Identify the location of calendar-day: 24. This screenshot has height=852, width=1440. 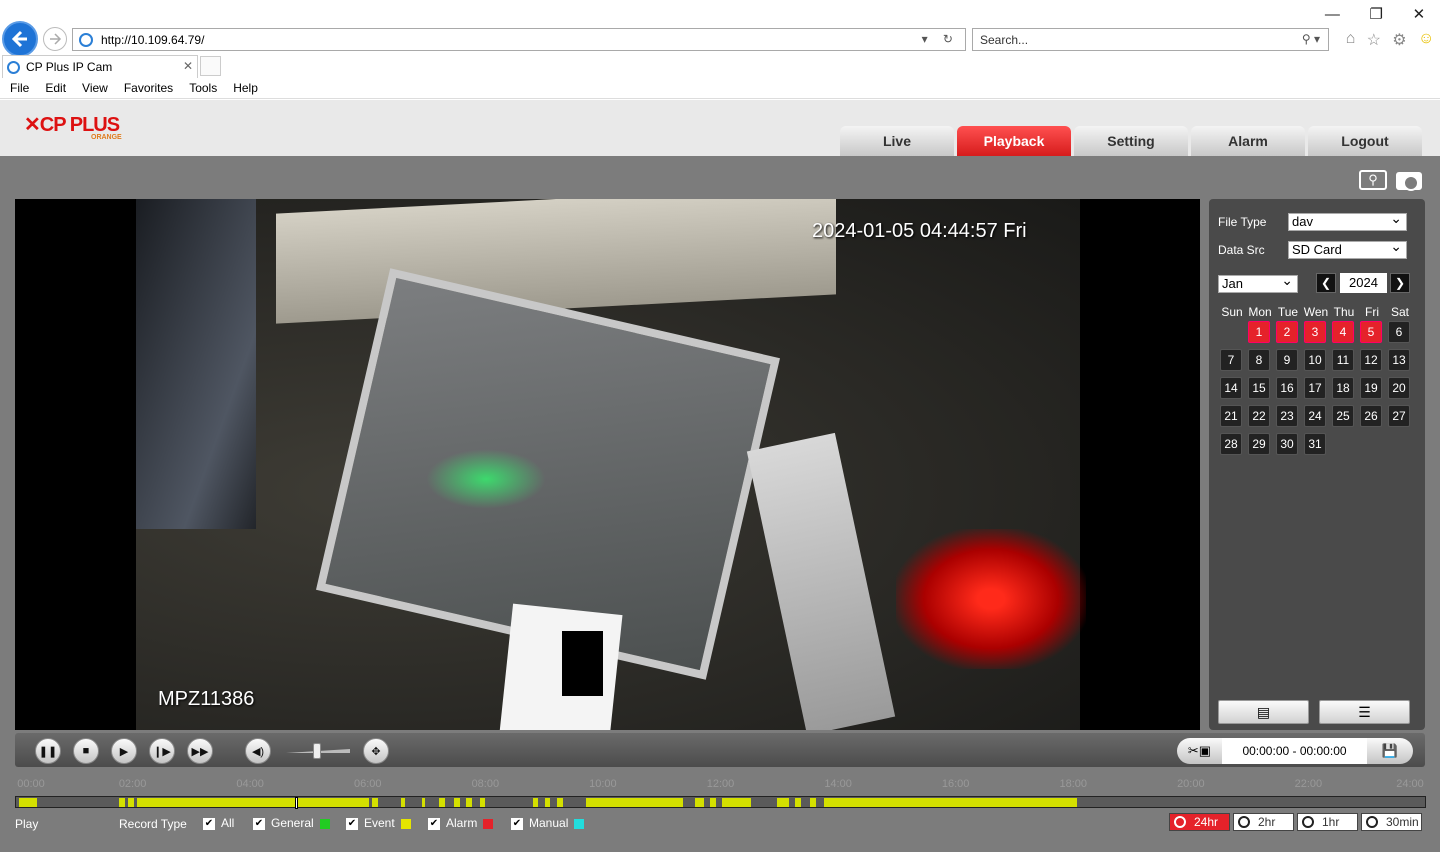
(1315, 416).